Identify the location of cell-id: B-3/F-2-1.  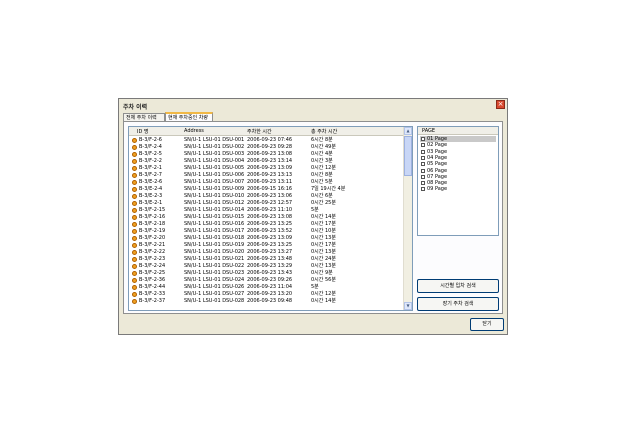
(150, 168).